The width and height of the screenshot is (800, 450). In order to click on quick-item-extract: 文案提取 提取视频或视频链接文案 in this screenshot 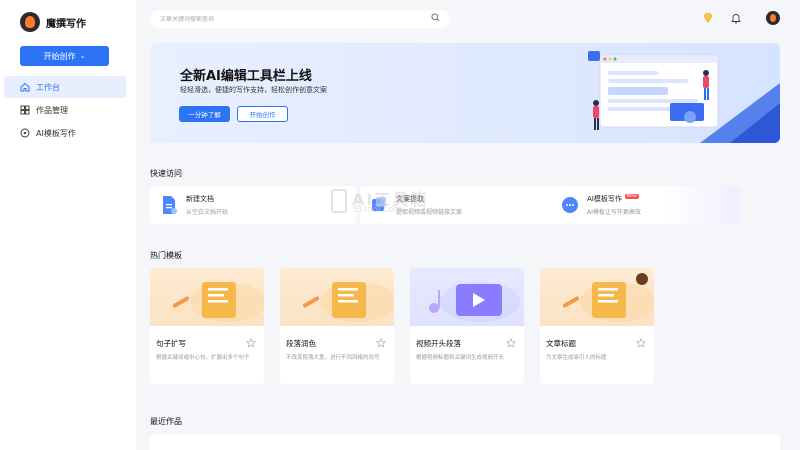, I will do `click(463, 205)`.